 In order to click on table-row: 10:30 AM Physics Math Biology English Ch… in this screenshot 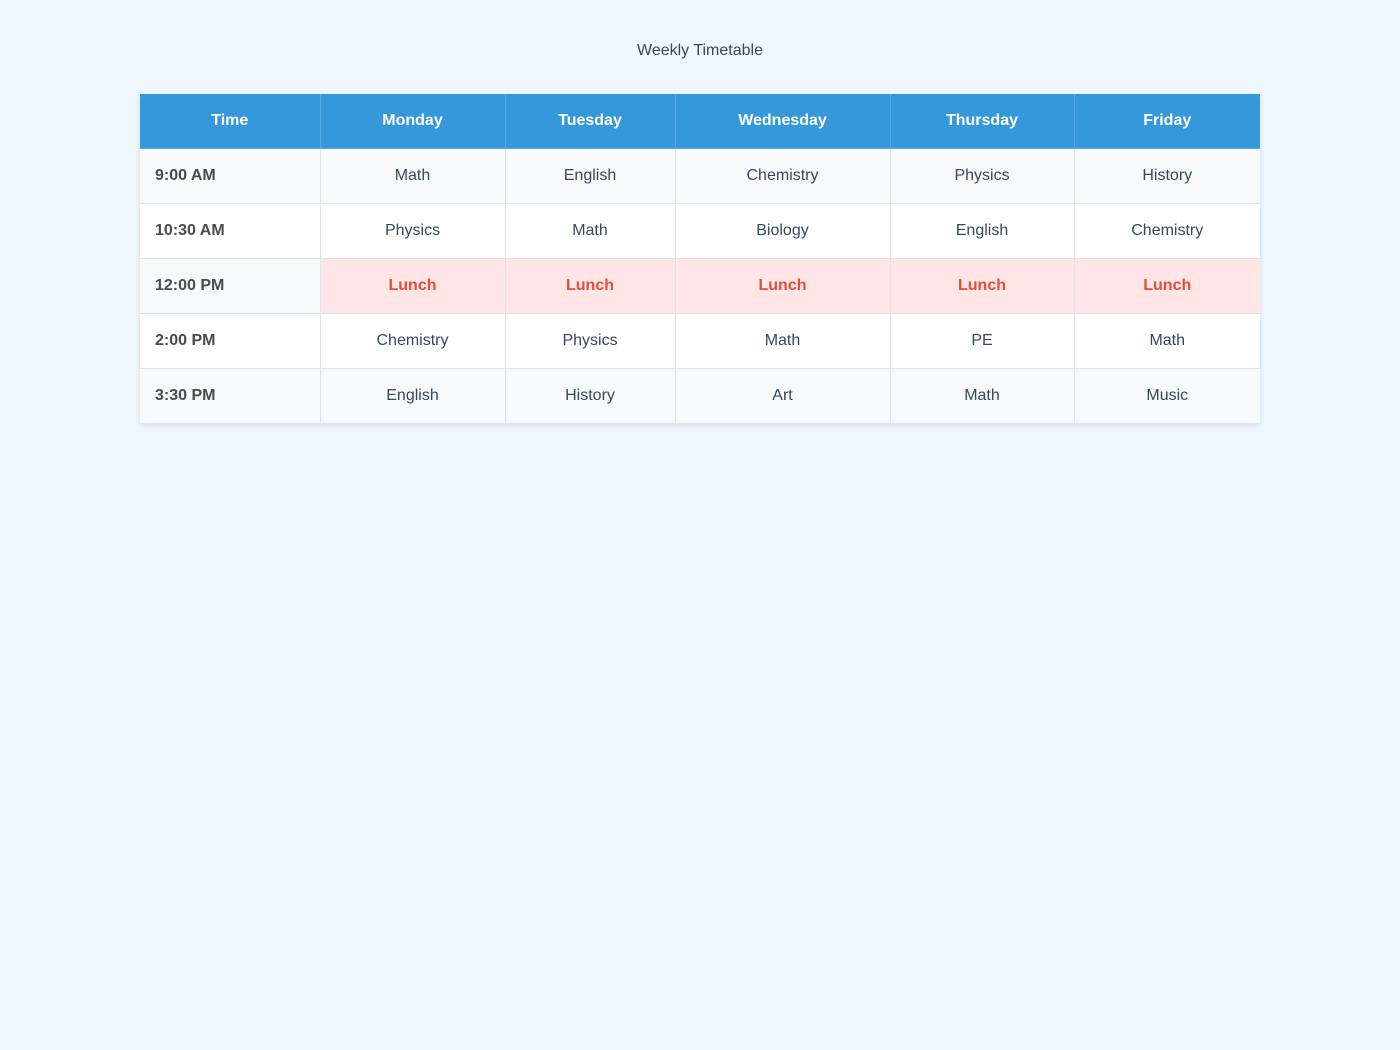, I will do `click(700, 231)`.